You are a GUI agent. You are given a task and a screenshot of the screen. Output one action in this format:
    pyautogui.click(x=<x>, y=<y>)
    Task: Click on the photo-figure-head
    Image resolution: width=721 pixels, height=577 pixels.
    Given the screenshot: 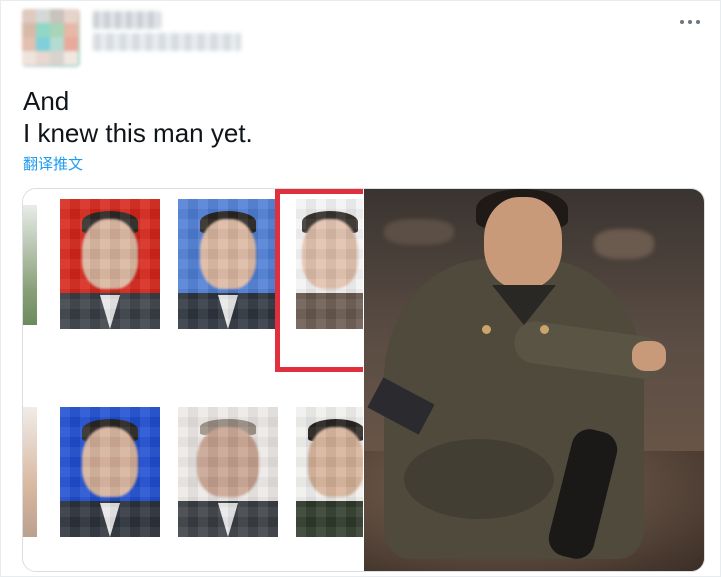 What is the action you would take?
    pyautogui.click(x=523, y=243)
    